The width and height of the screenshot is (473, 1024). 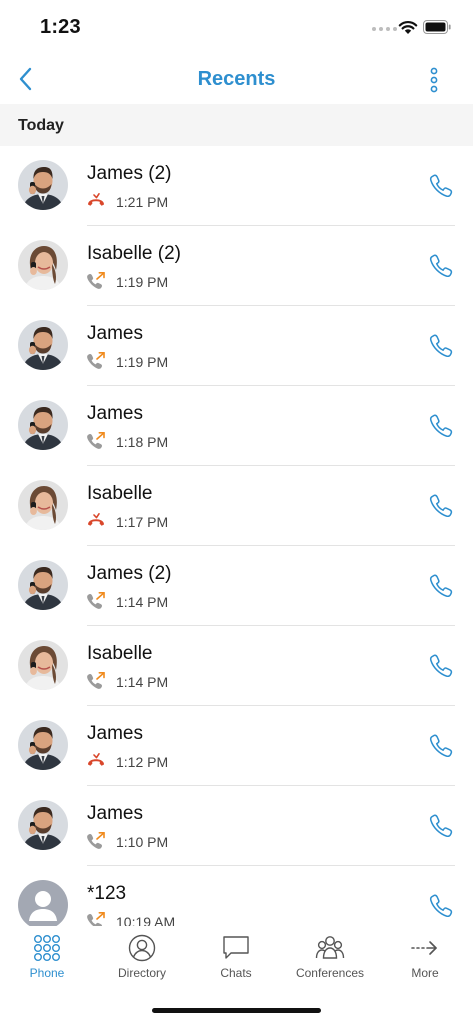 What do you see at coordinates (236, 186) in the screenshot?
I see `call-row: James (2) 1:21 PM` at bounding box center [236, 186].